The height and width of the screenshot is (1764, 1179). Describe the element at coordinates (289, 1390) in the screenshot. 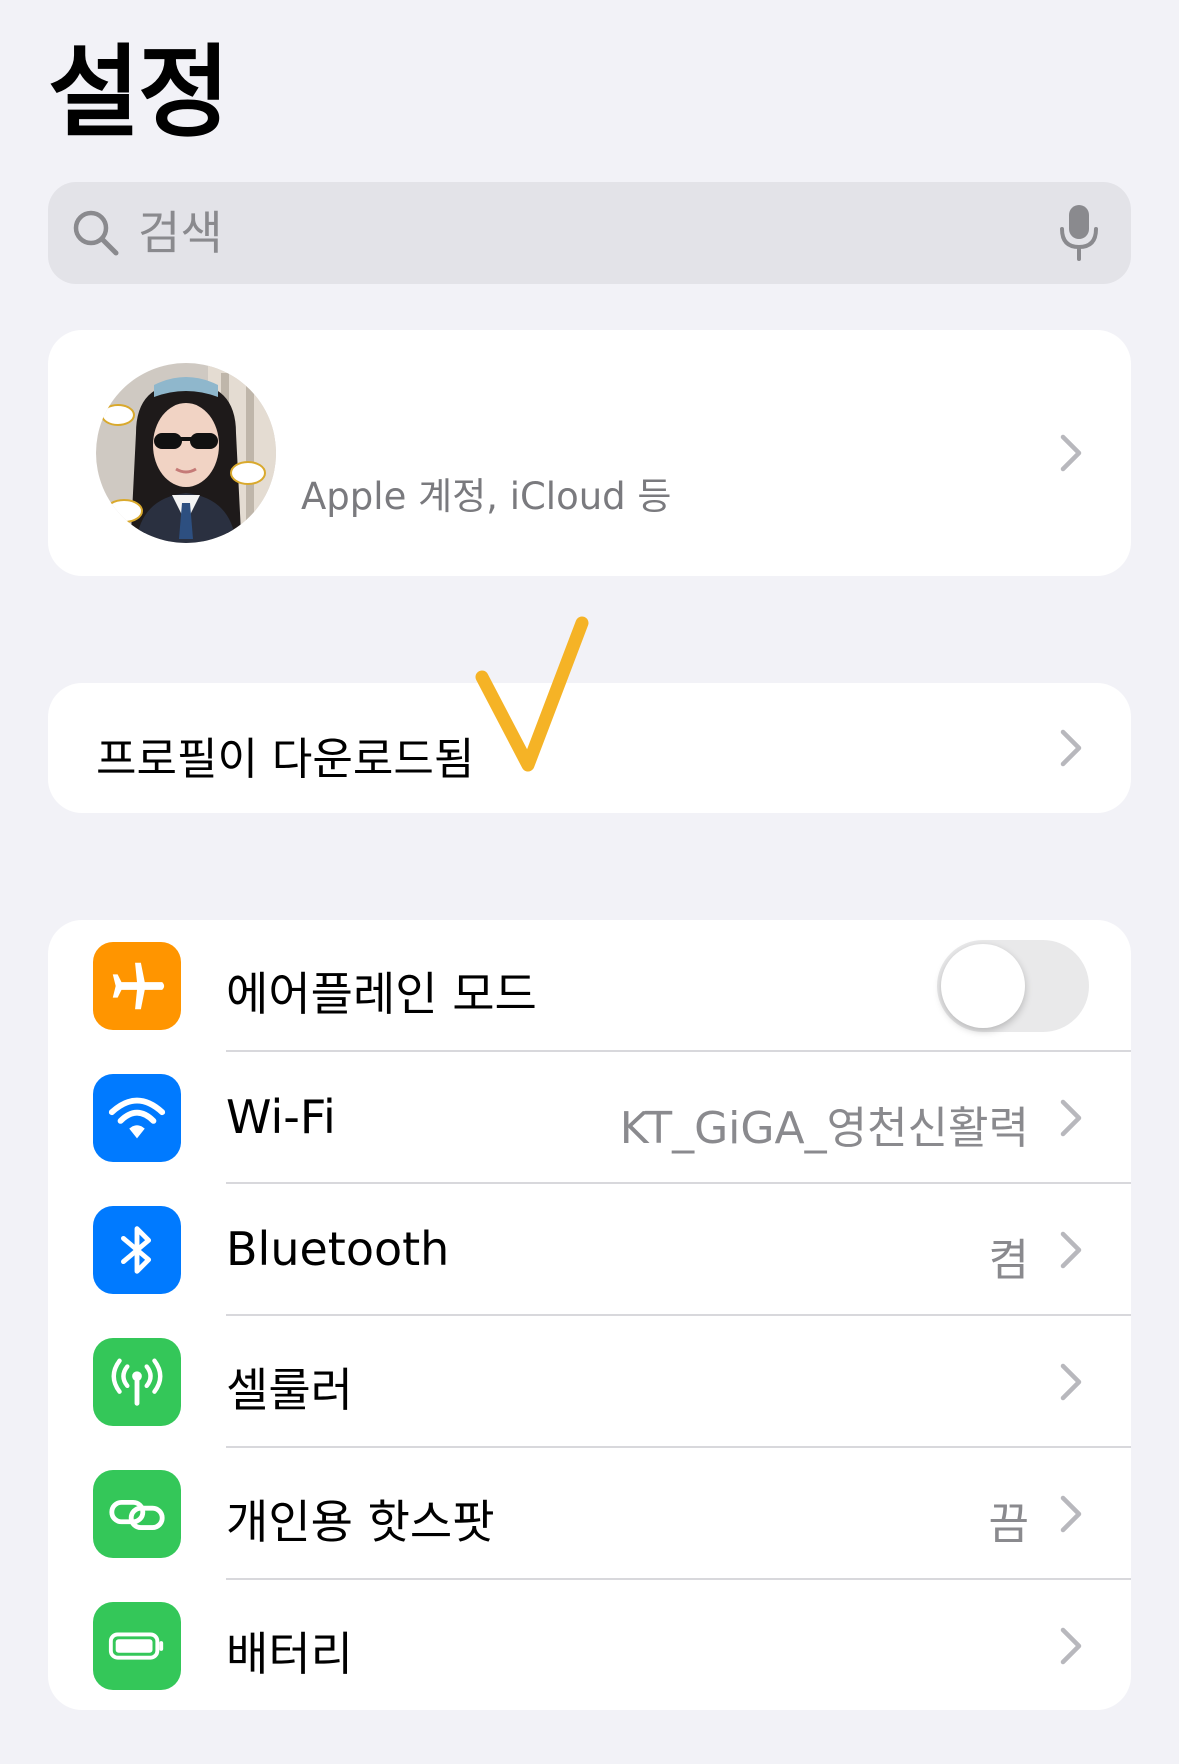

I see `cellular-label: 셀룰러` at that location.